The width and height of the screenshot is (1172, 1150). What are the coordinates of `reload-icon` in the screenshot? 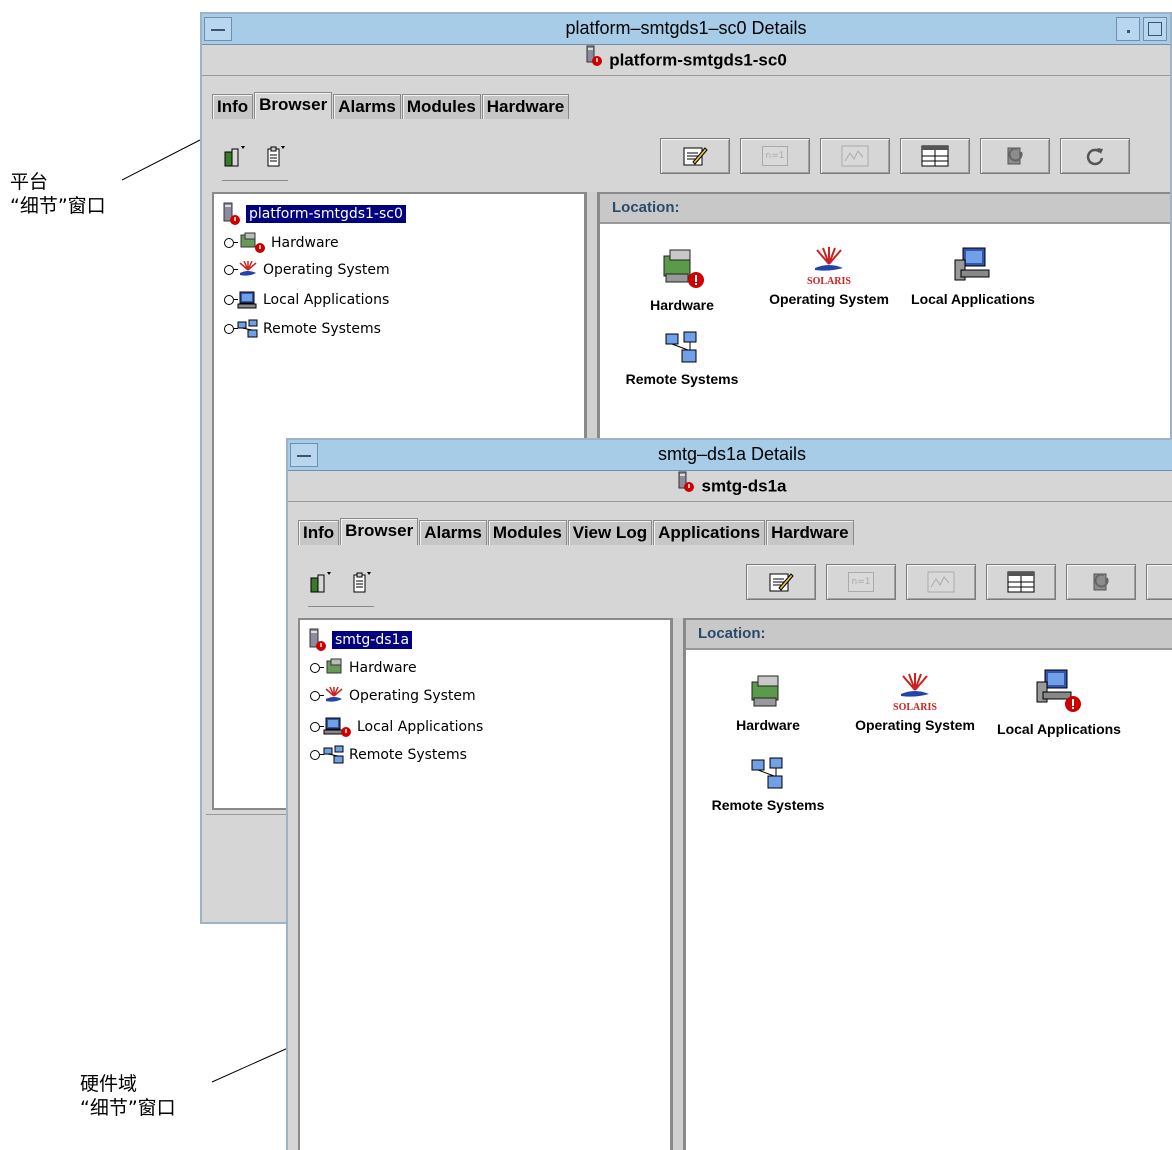 It's located at (1095, 157).